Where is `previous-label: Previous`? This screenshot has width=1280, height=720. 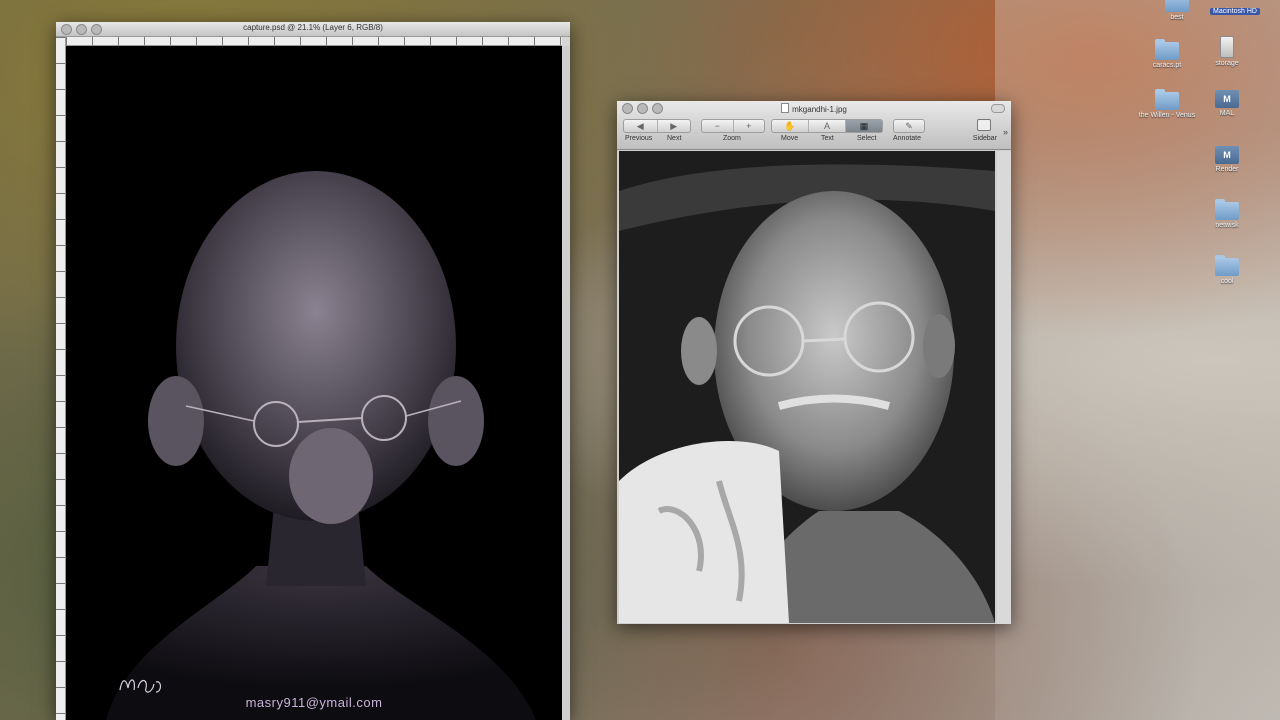
previous-label: Previous is located at coordinates (639, 138).